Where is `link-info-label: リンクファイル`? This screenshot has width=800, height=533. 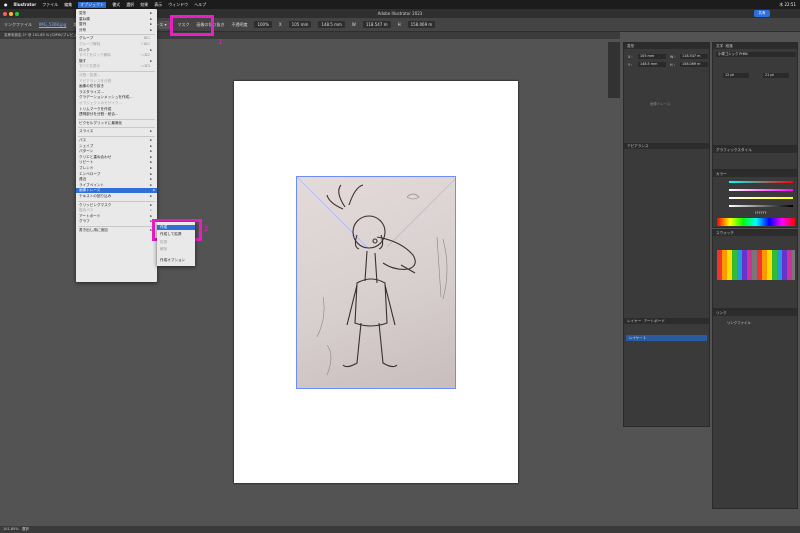 link-info-label: リンクファイル is located at coordinates (739, 323).